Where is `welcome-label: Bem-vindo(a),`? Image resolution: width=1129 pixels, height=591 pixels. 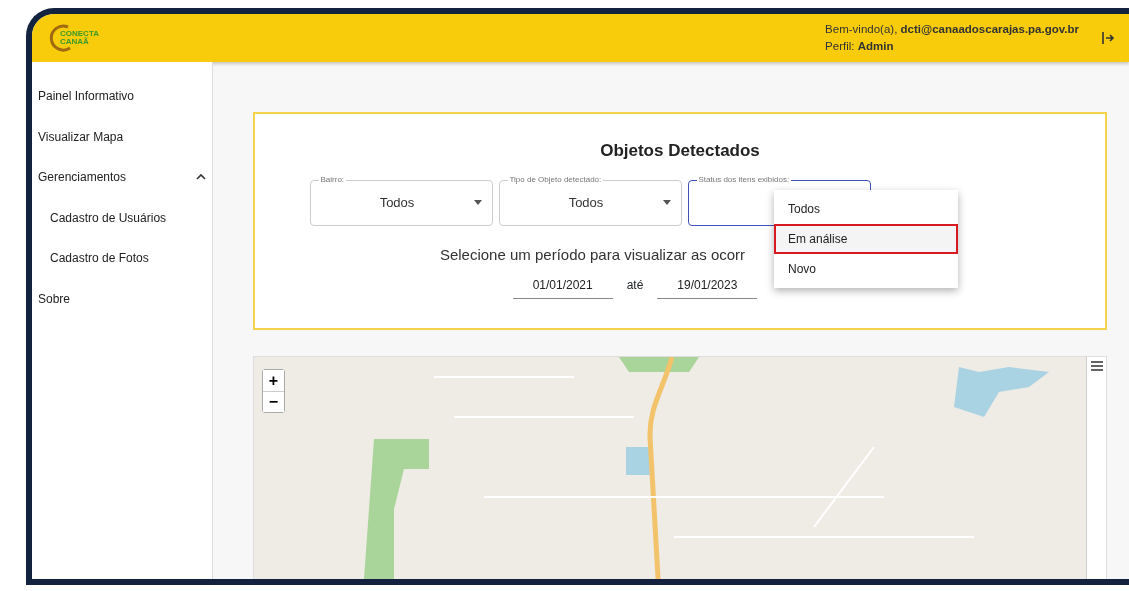 welcome-label: Bem-vindo(a), is located at coordinates (861, 28).